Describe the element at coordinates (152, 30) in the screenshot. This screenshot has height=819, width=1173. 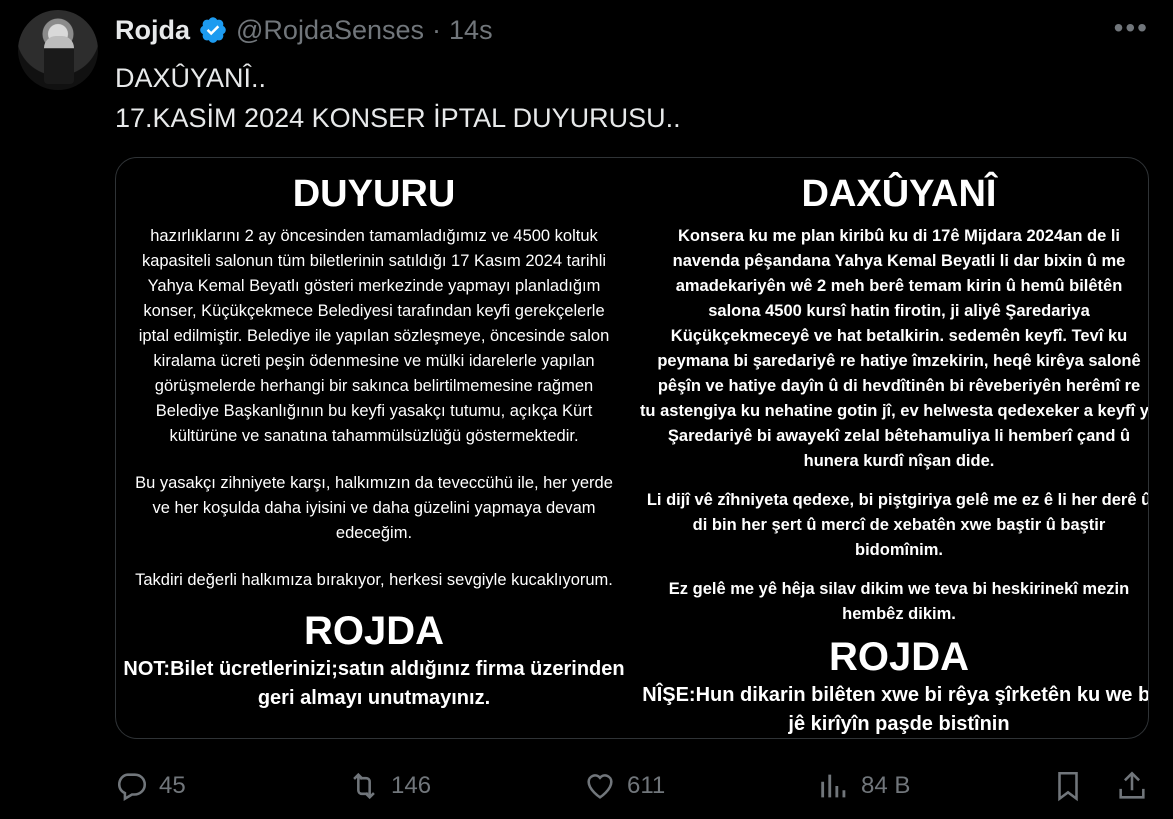
I see `author-name: Rojda` at that location.